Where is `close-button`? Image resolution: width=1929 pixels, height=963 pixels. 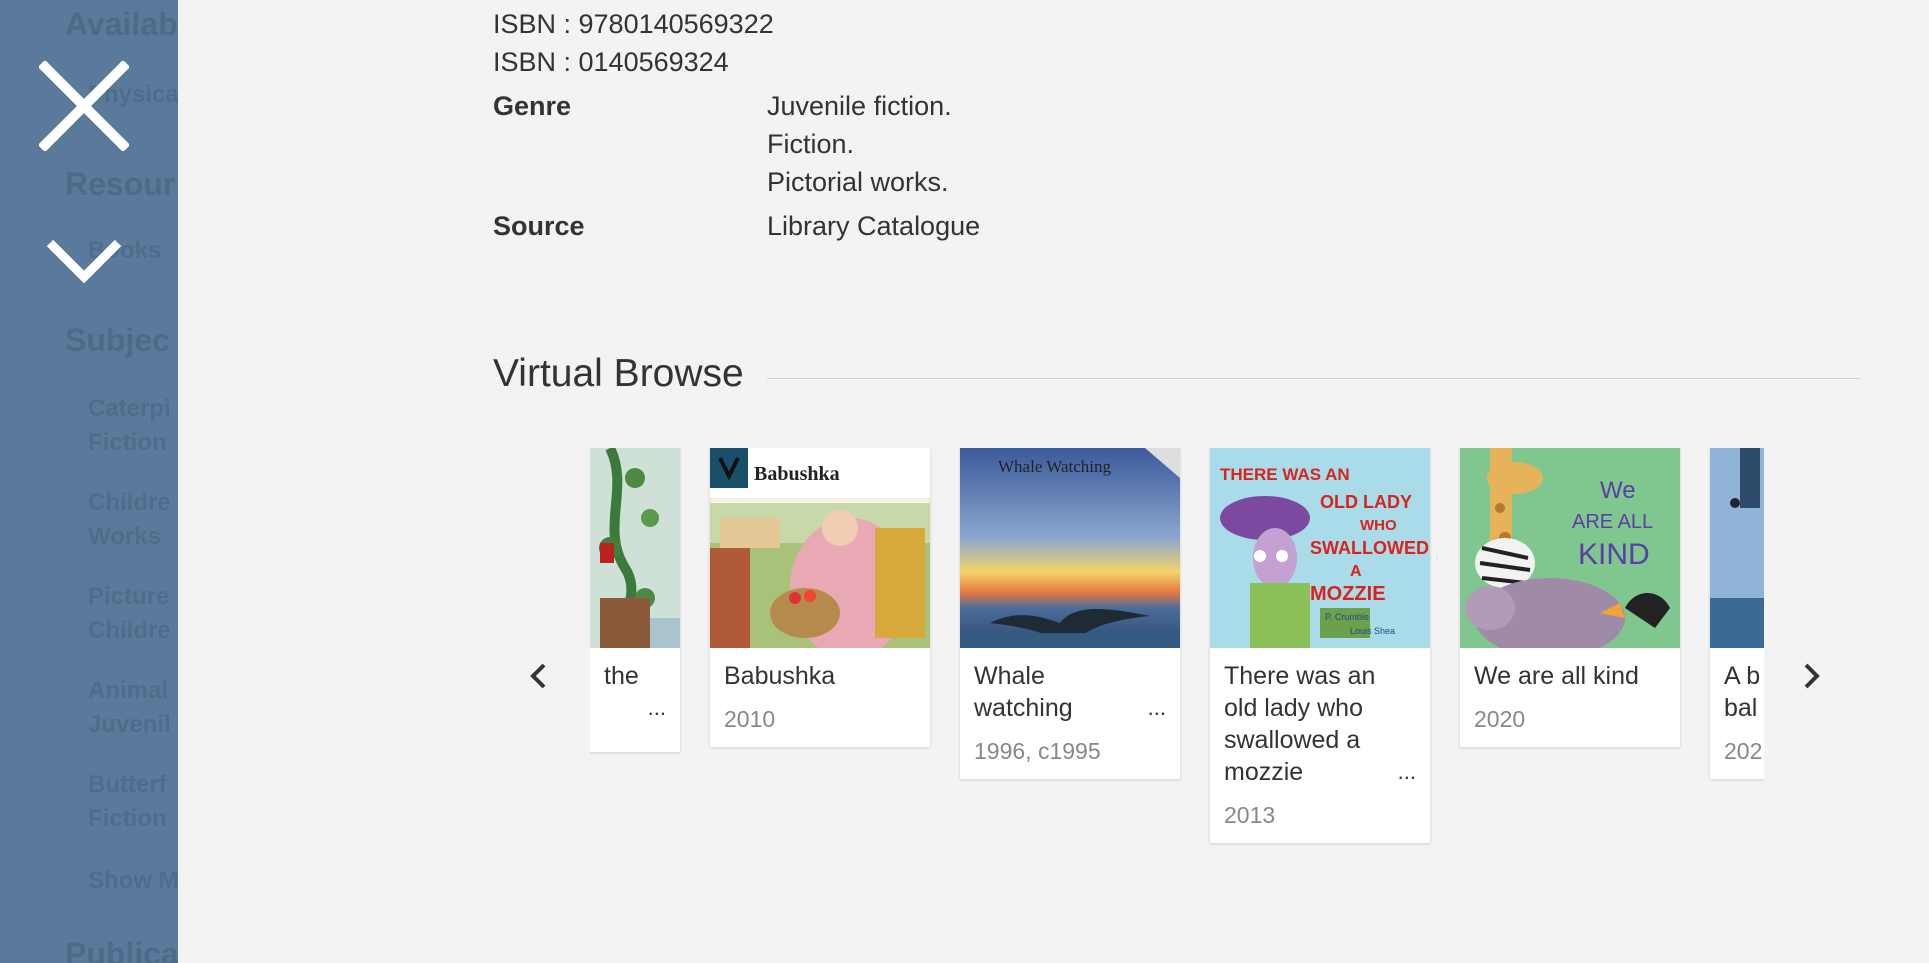 close-button is located at coordinates (84, 106).